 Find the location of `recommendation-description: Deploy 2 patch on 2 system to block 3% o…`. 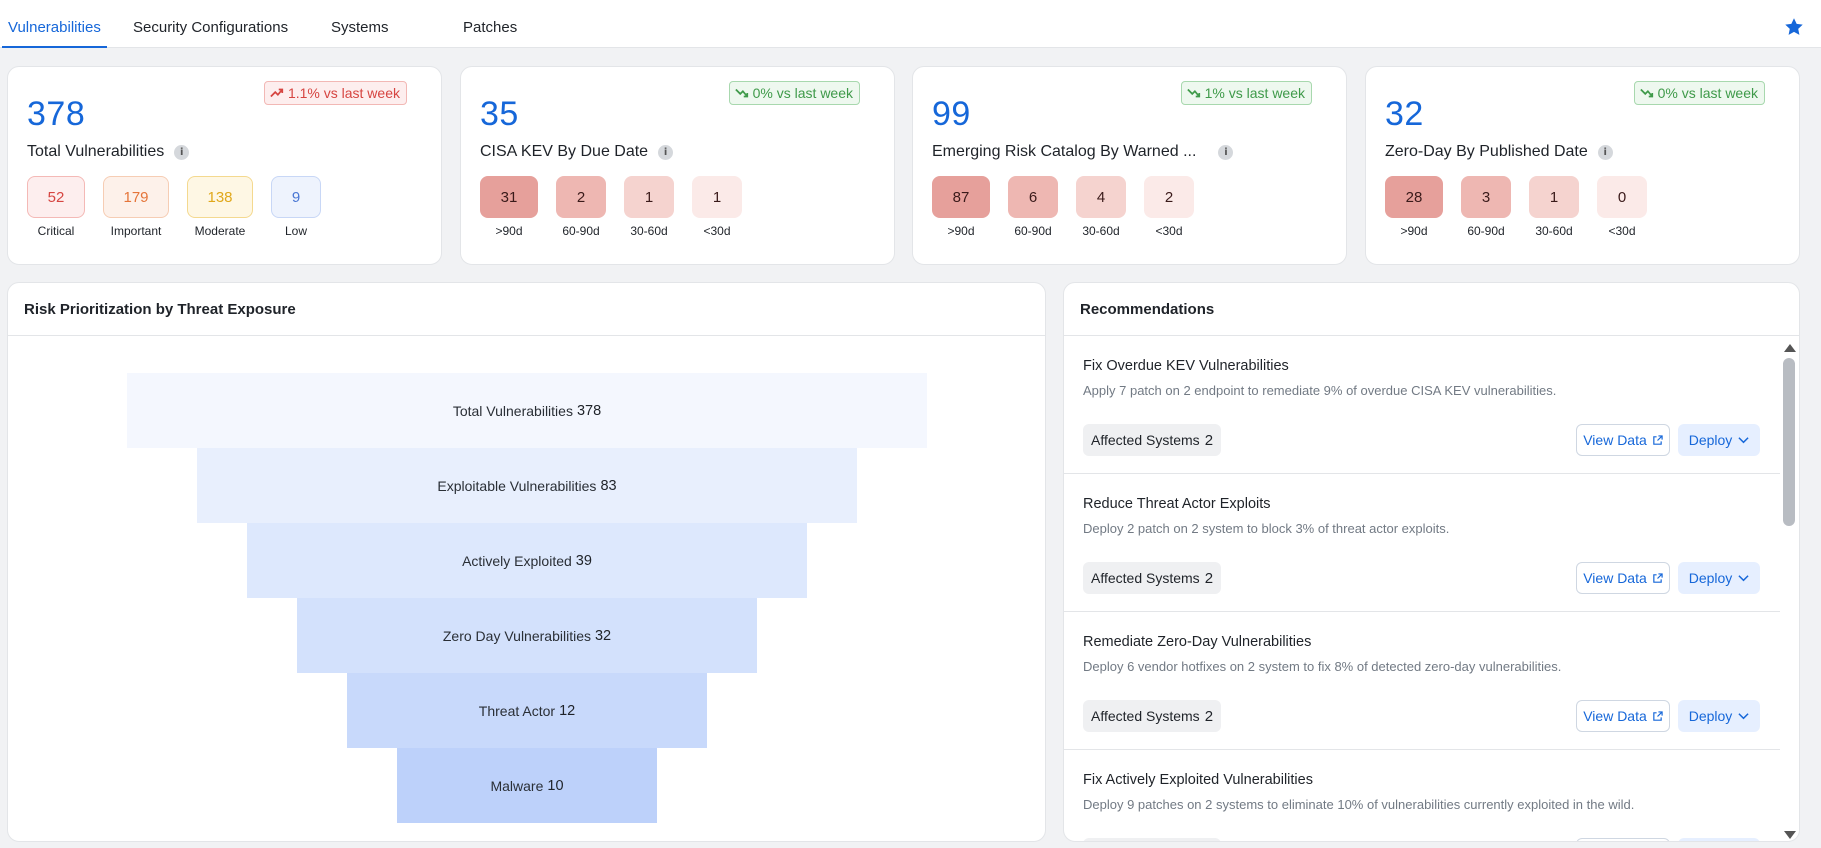

recommendation-description: Deploy 2 patch on 2 system to block 3% o… is located at coordinates (1266, 528).